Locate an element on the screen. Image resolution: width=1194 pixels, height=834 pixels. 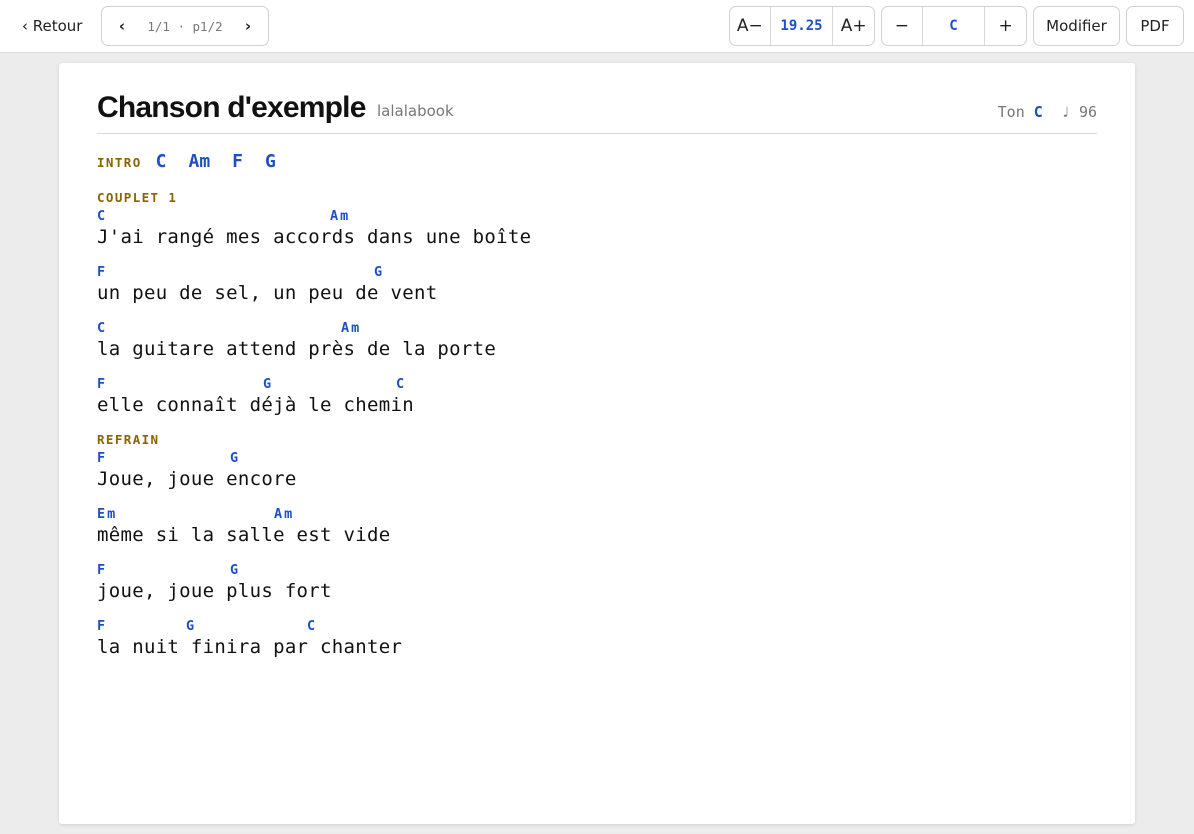
lyric-text: Joue, joue encore is located at coordinates (197, 479).